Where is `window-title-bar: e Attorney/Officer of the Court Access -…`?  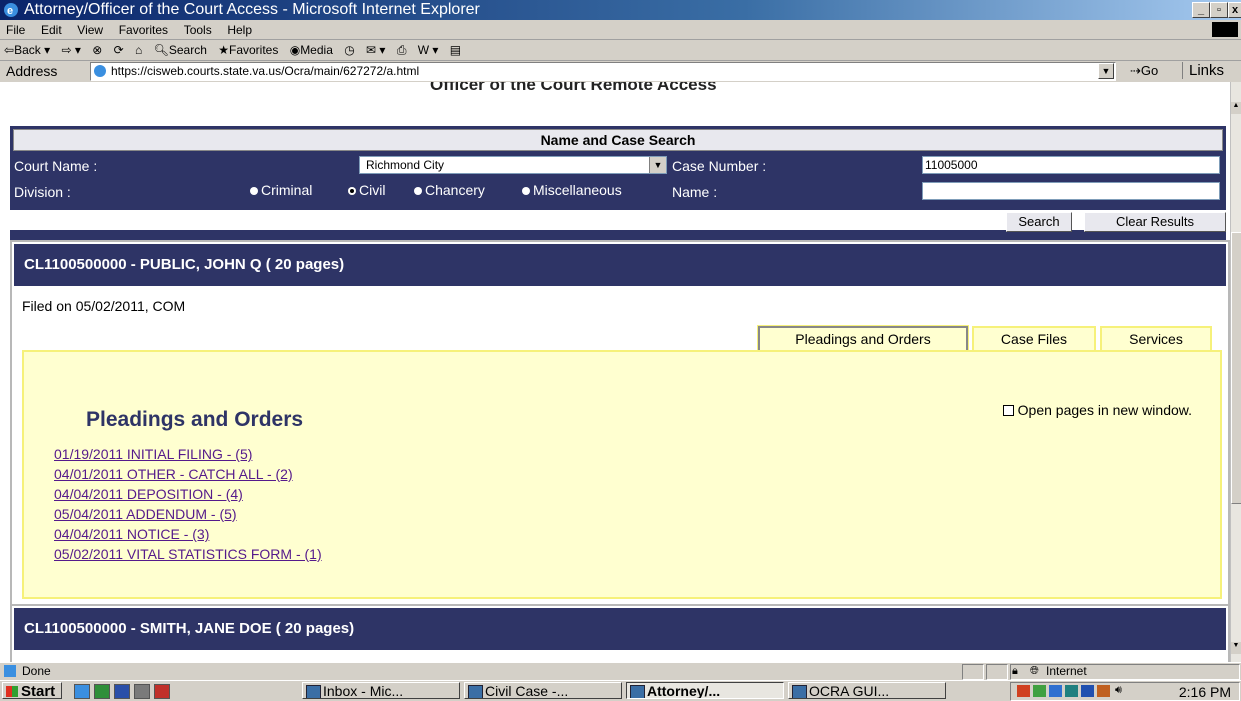 window-title-bar: e Attorney/Officer of the Court Access -… is located at coordinates (620, 10).